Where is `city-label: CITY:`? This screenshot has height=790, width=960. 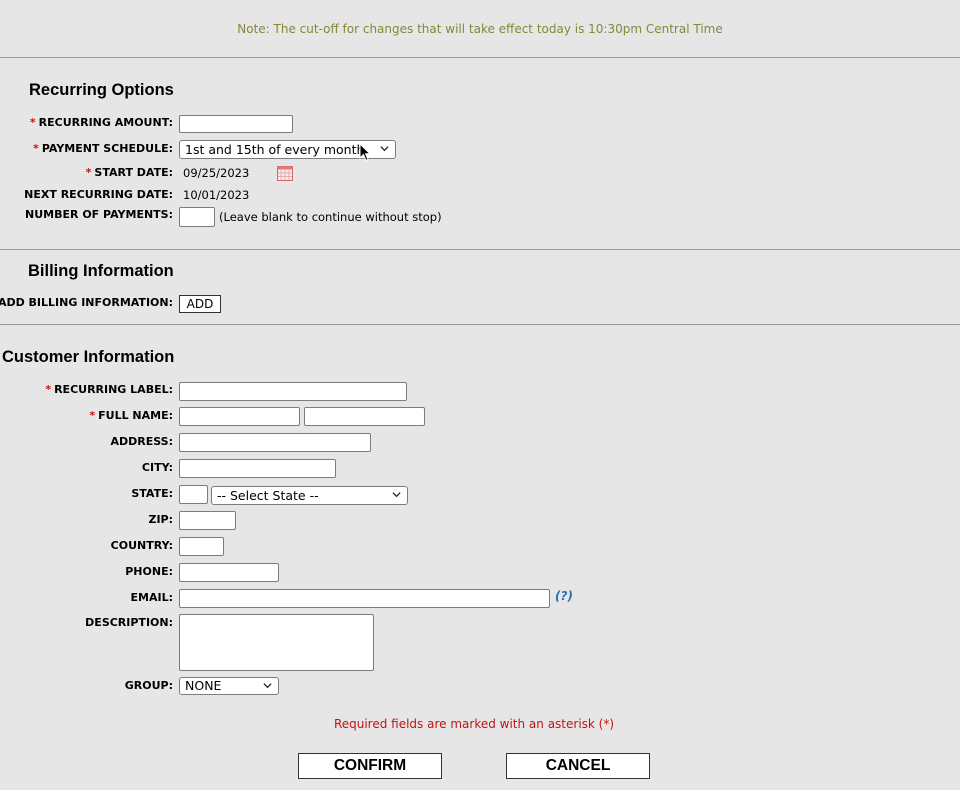
city-label: CITY: is located at coordinates (157, 467).